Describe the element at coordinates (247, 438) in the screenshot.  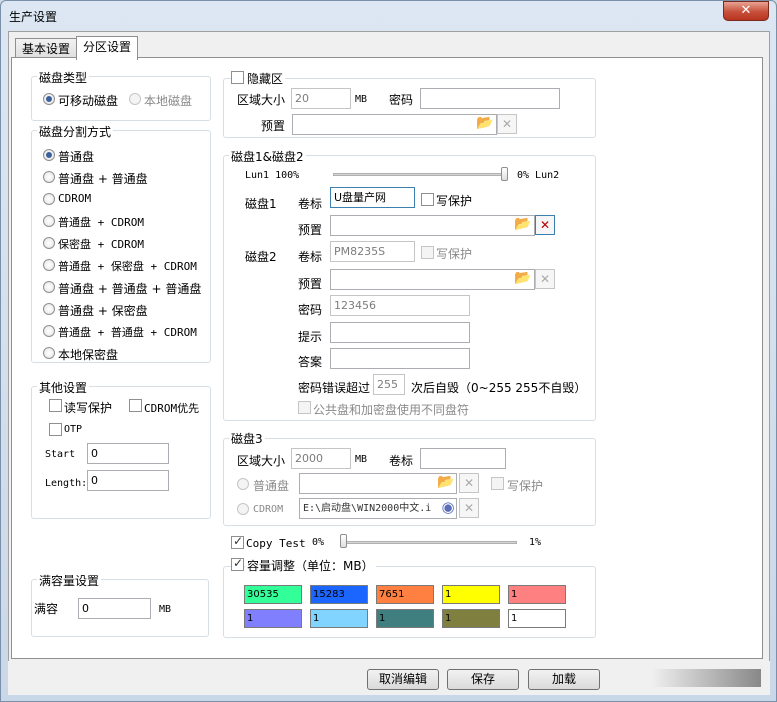
I see `disk3-label: 磁盘3` at that location.